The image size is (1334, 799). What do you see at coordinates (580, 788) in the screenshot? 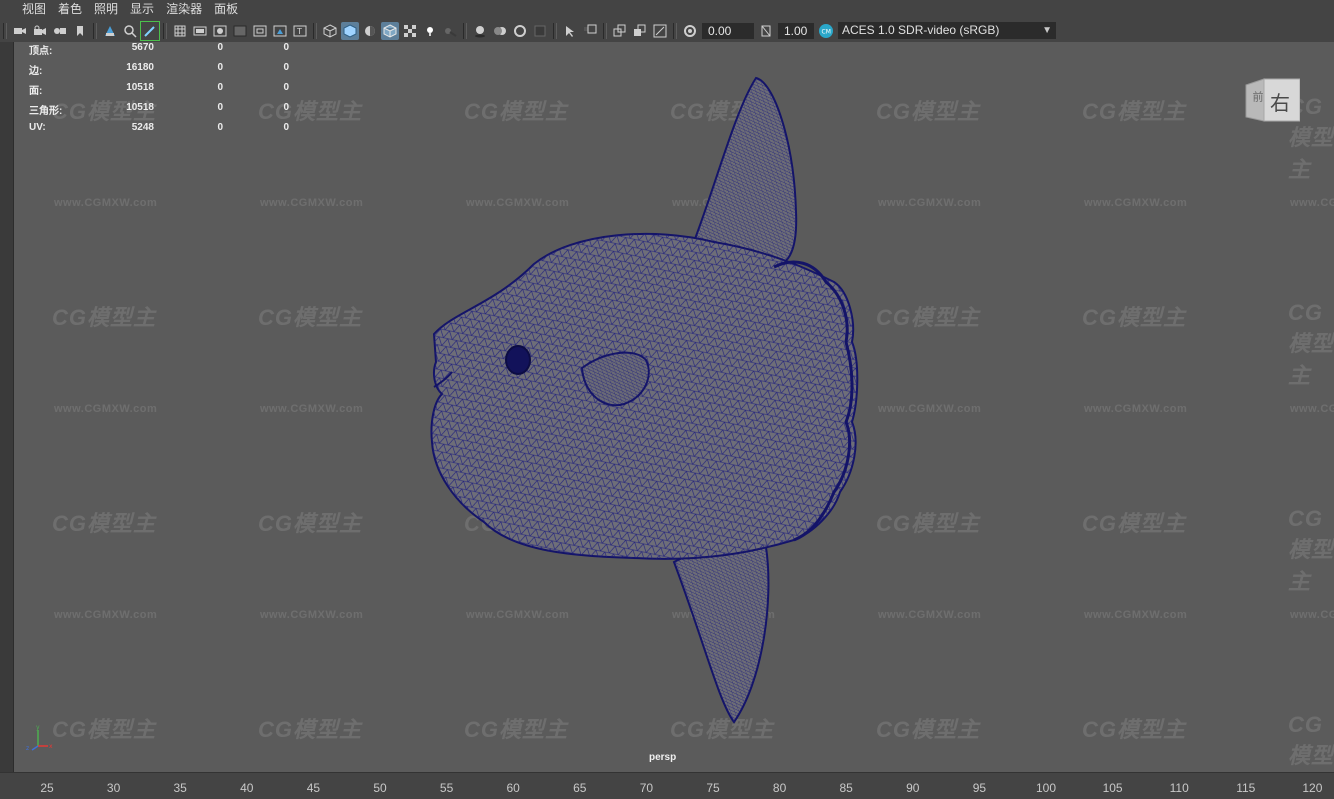
I see `timeline-tick-label: 65` at bounding box center [580, 788].